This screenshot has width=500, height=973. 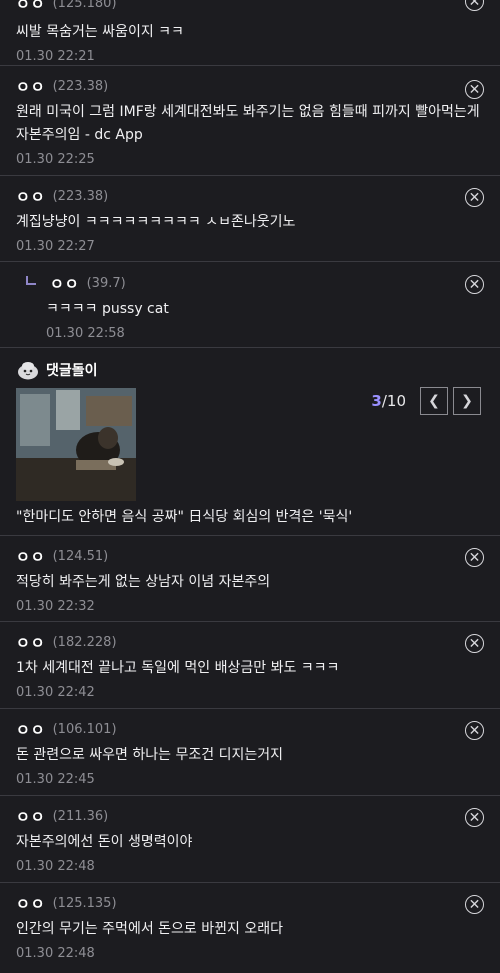 I want to click on comment-date: 01.30 22:25, so click(x=55, y=159).